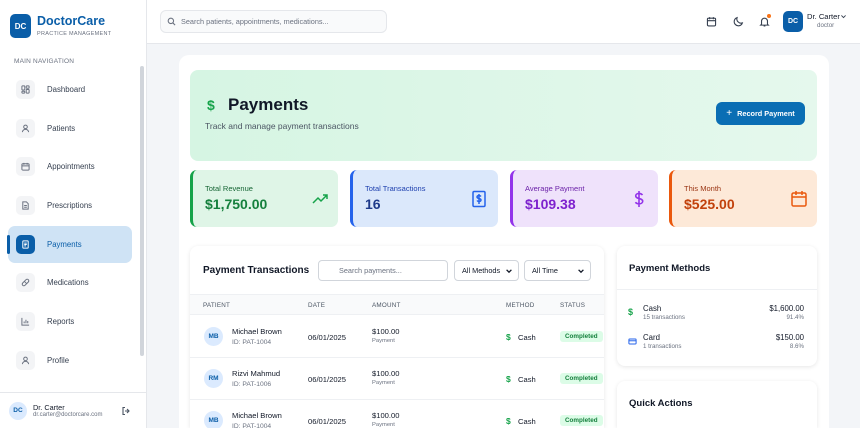 The width and height of the screenshot is (860, 428). I want to click on calendar-icon, so click(711, 21).